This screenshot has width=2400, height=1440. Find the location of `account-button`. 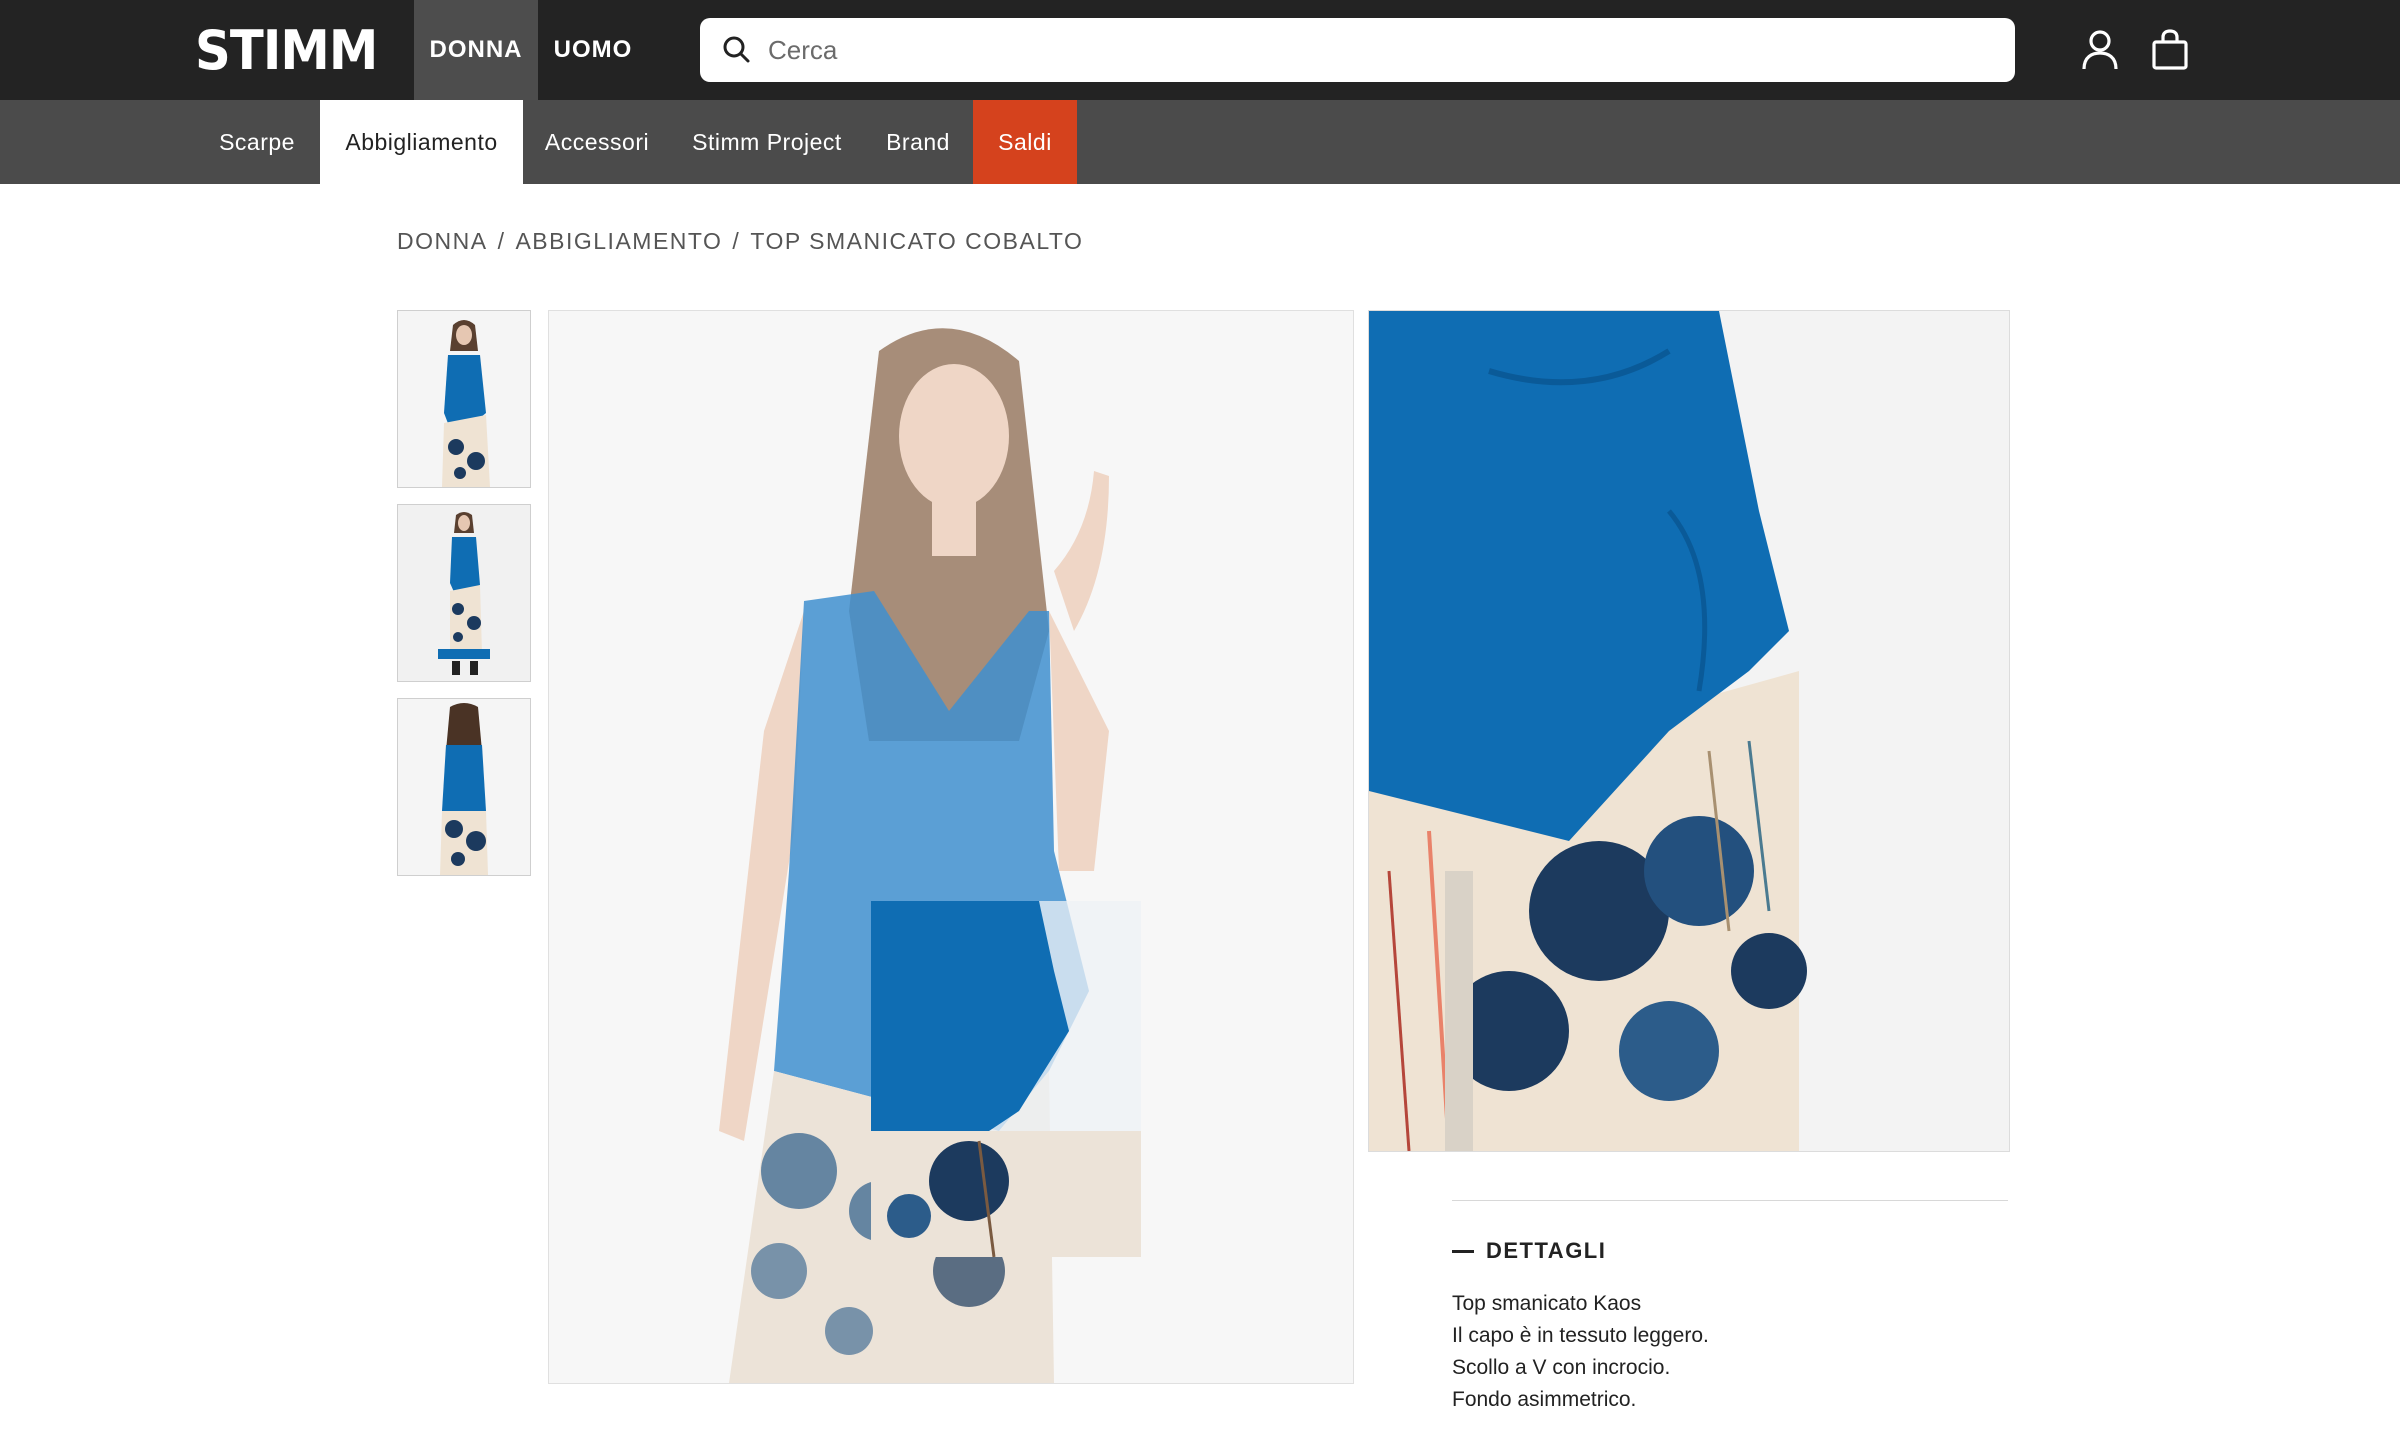

account-button is located at coordinates (2100, 50).